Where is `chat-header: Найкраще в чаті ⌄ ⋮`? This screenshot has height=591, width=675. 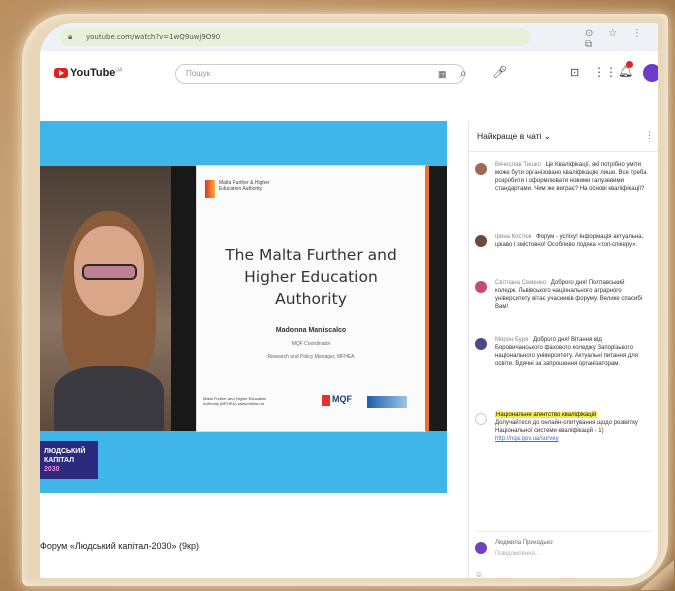
chat-header: Найкраще в чаті ⌄ ⋮ is located at coordinates (563, 136).